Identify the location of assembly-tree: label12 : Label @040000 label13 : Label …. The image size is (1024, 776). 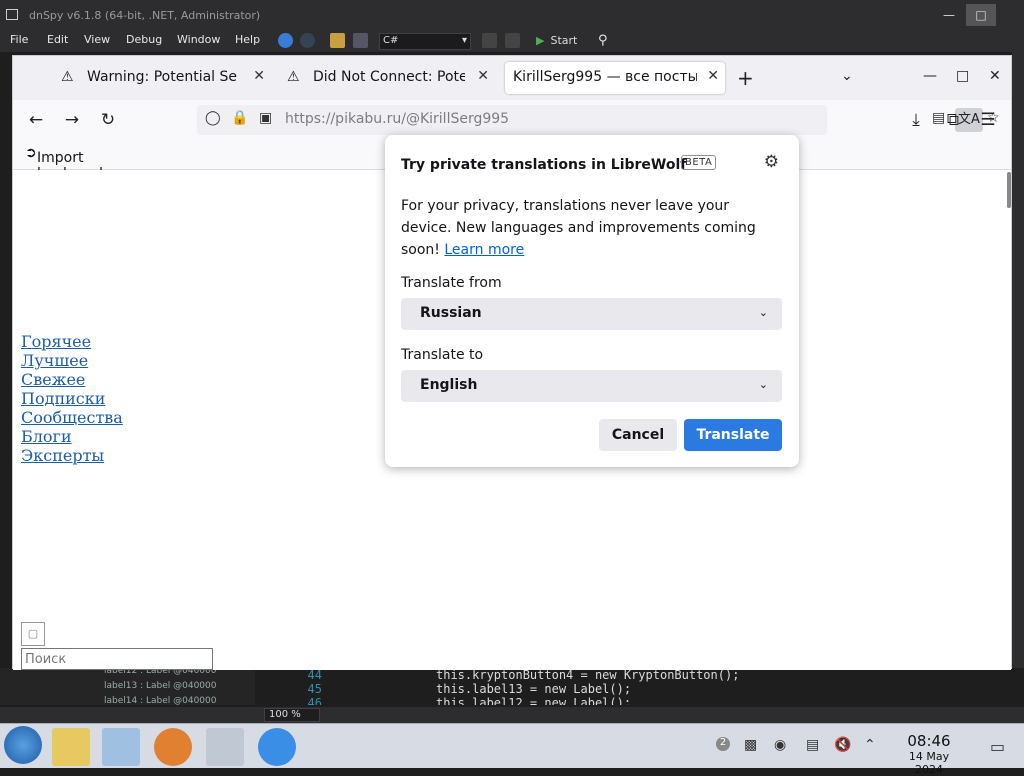
(127, 686).